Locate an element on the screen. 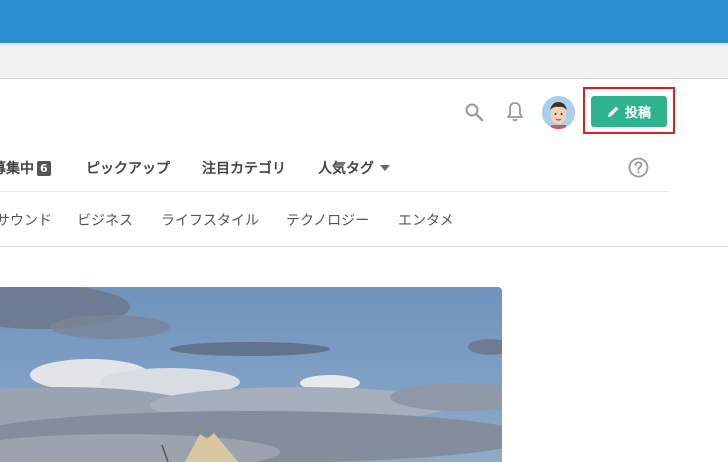 This screenshot has height=462, width=728. browser-top-bar is located at coordinates (364, 21).